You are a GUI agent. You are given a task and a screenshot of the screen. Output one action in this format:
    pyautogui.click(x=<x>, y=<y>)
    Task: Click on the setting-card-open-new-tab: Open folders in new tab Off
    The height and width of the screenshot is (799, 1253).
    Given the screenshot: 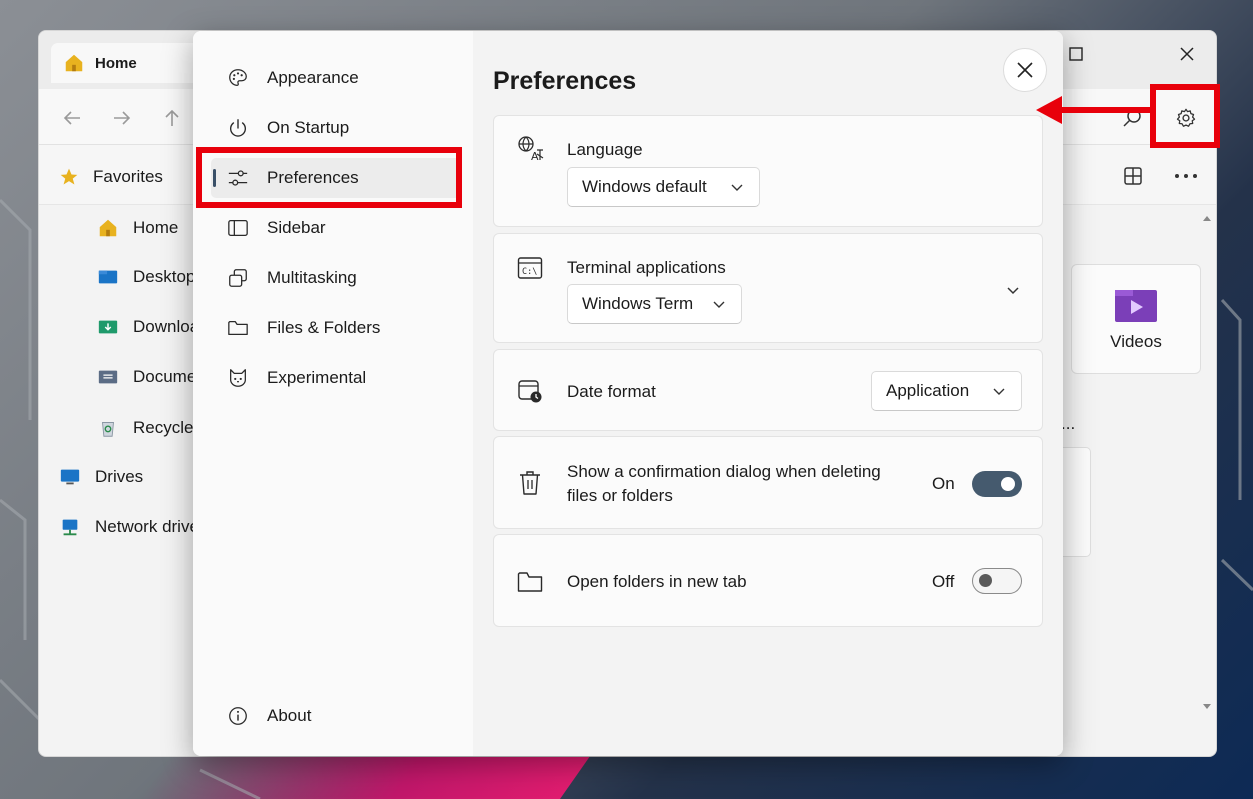 What is the action you would take?
    pyautogui.click(x=768, y=580)
    